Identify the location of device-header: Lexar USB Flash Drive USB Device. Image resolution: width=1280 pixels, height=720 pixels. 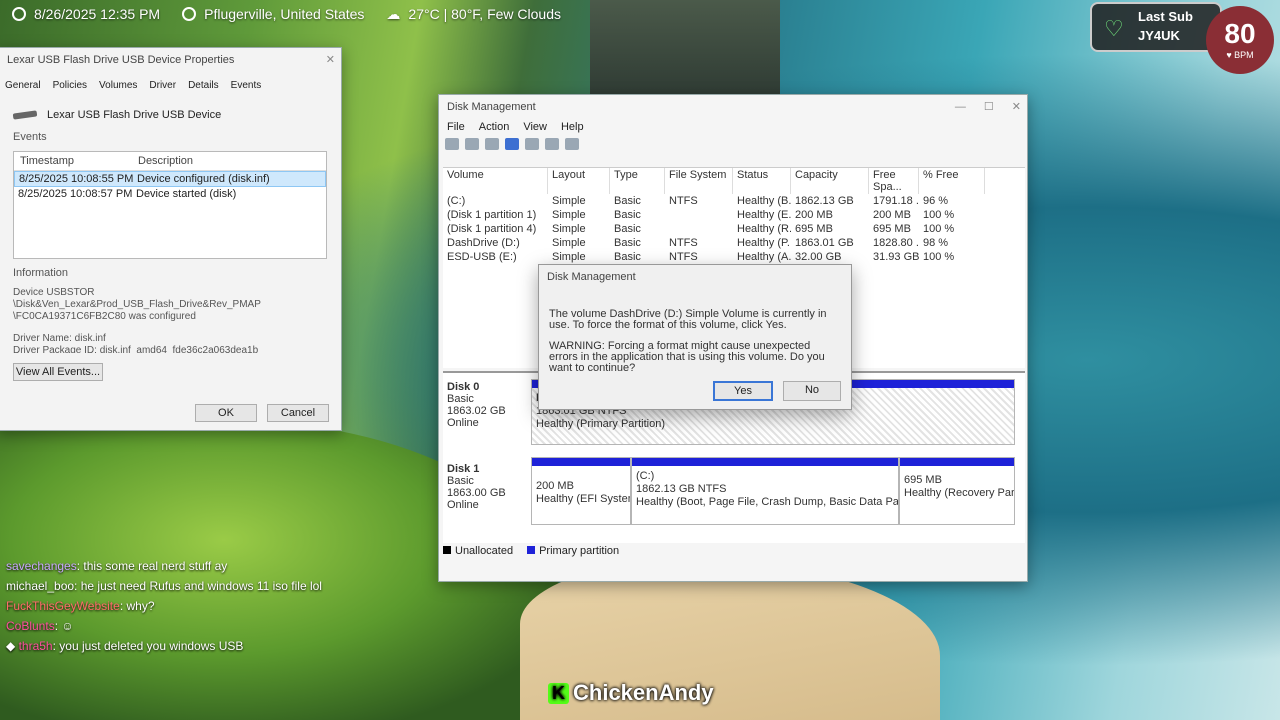
(170, 109).